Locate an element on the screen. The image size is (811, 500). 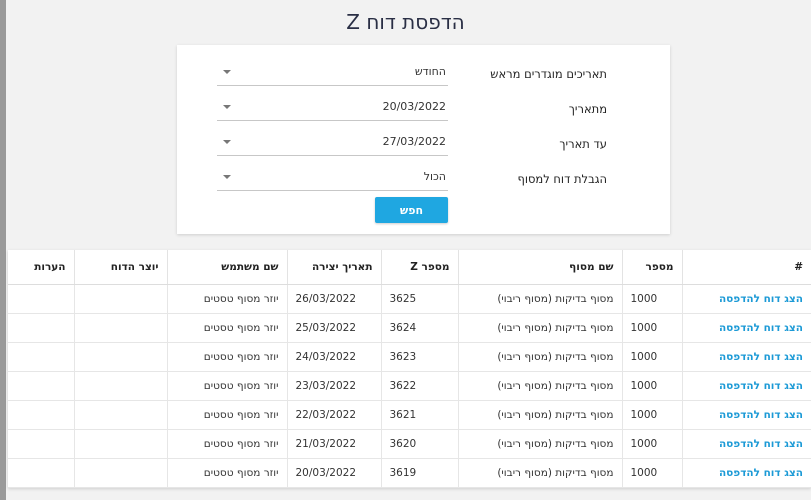
z-number-cell: 3624 is located at coordinates (419, 328).